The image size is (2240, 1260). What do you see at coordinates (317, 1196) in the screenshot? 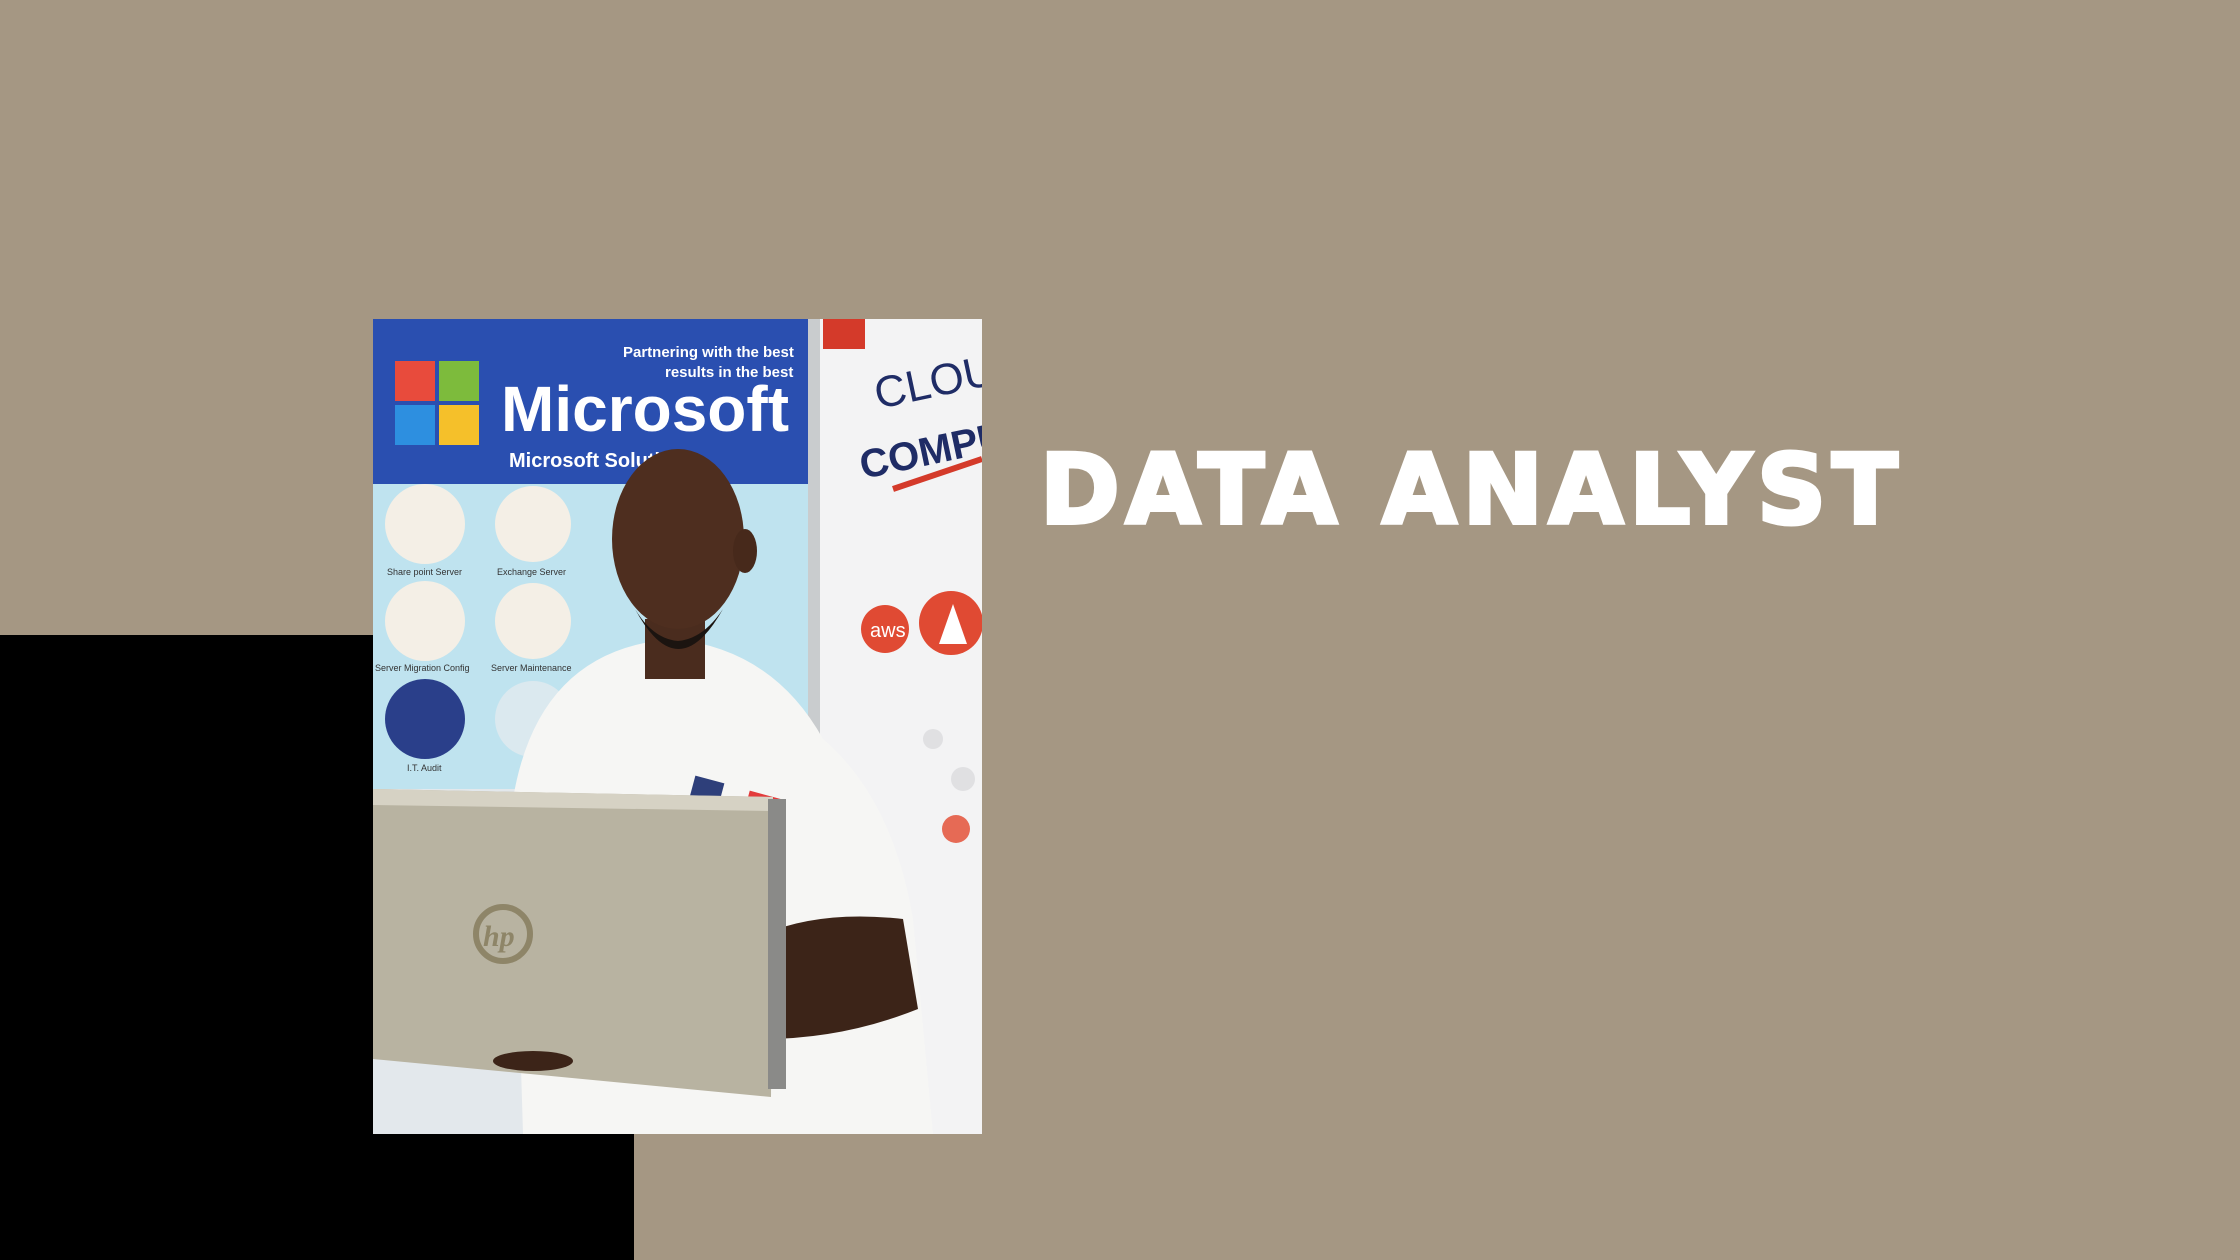
I see `black-accent-block-bottom` at bounding box center [317, 1196].